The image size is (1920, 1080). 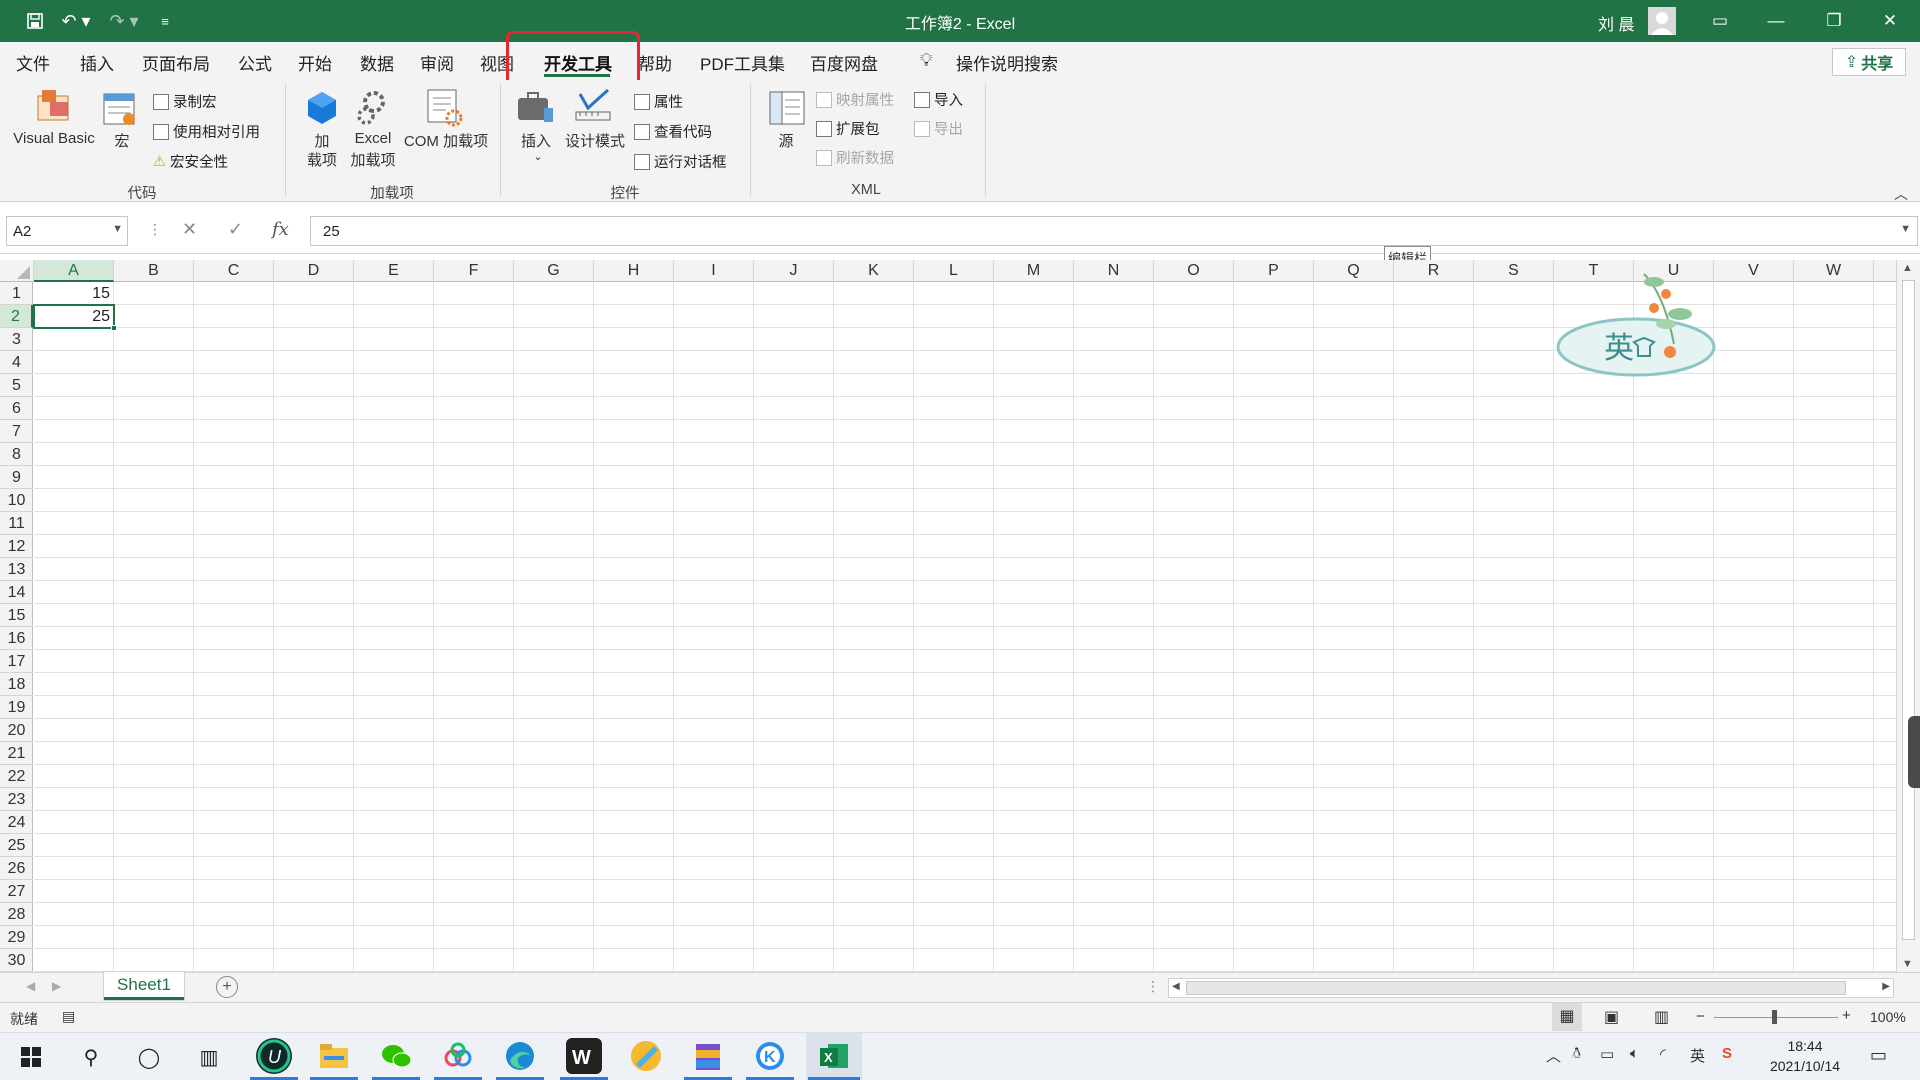 What do you see at coordinates (176, 62) in the screenshot?
I see `tab-page-layout: 页面布局` at bounding box center [176, 62].